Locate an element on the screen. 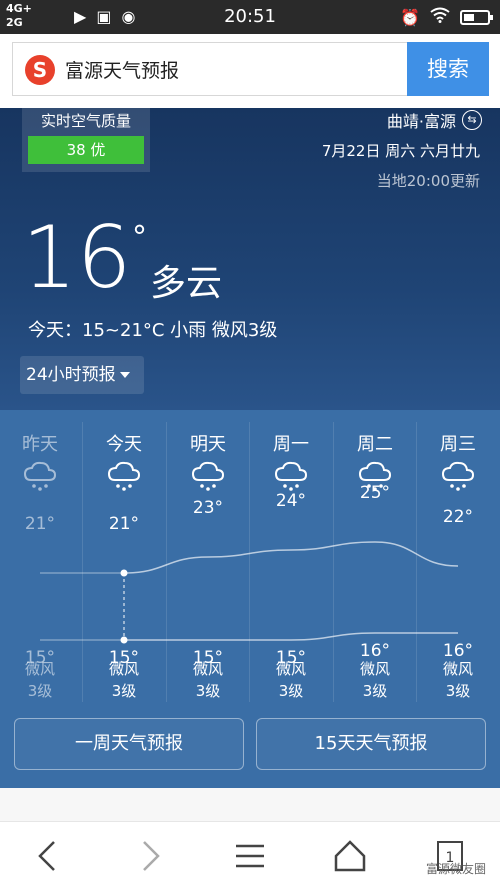  today-summary: 今天：15~21°C 小雨 微风3级 is located at coordinates (153, 330).